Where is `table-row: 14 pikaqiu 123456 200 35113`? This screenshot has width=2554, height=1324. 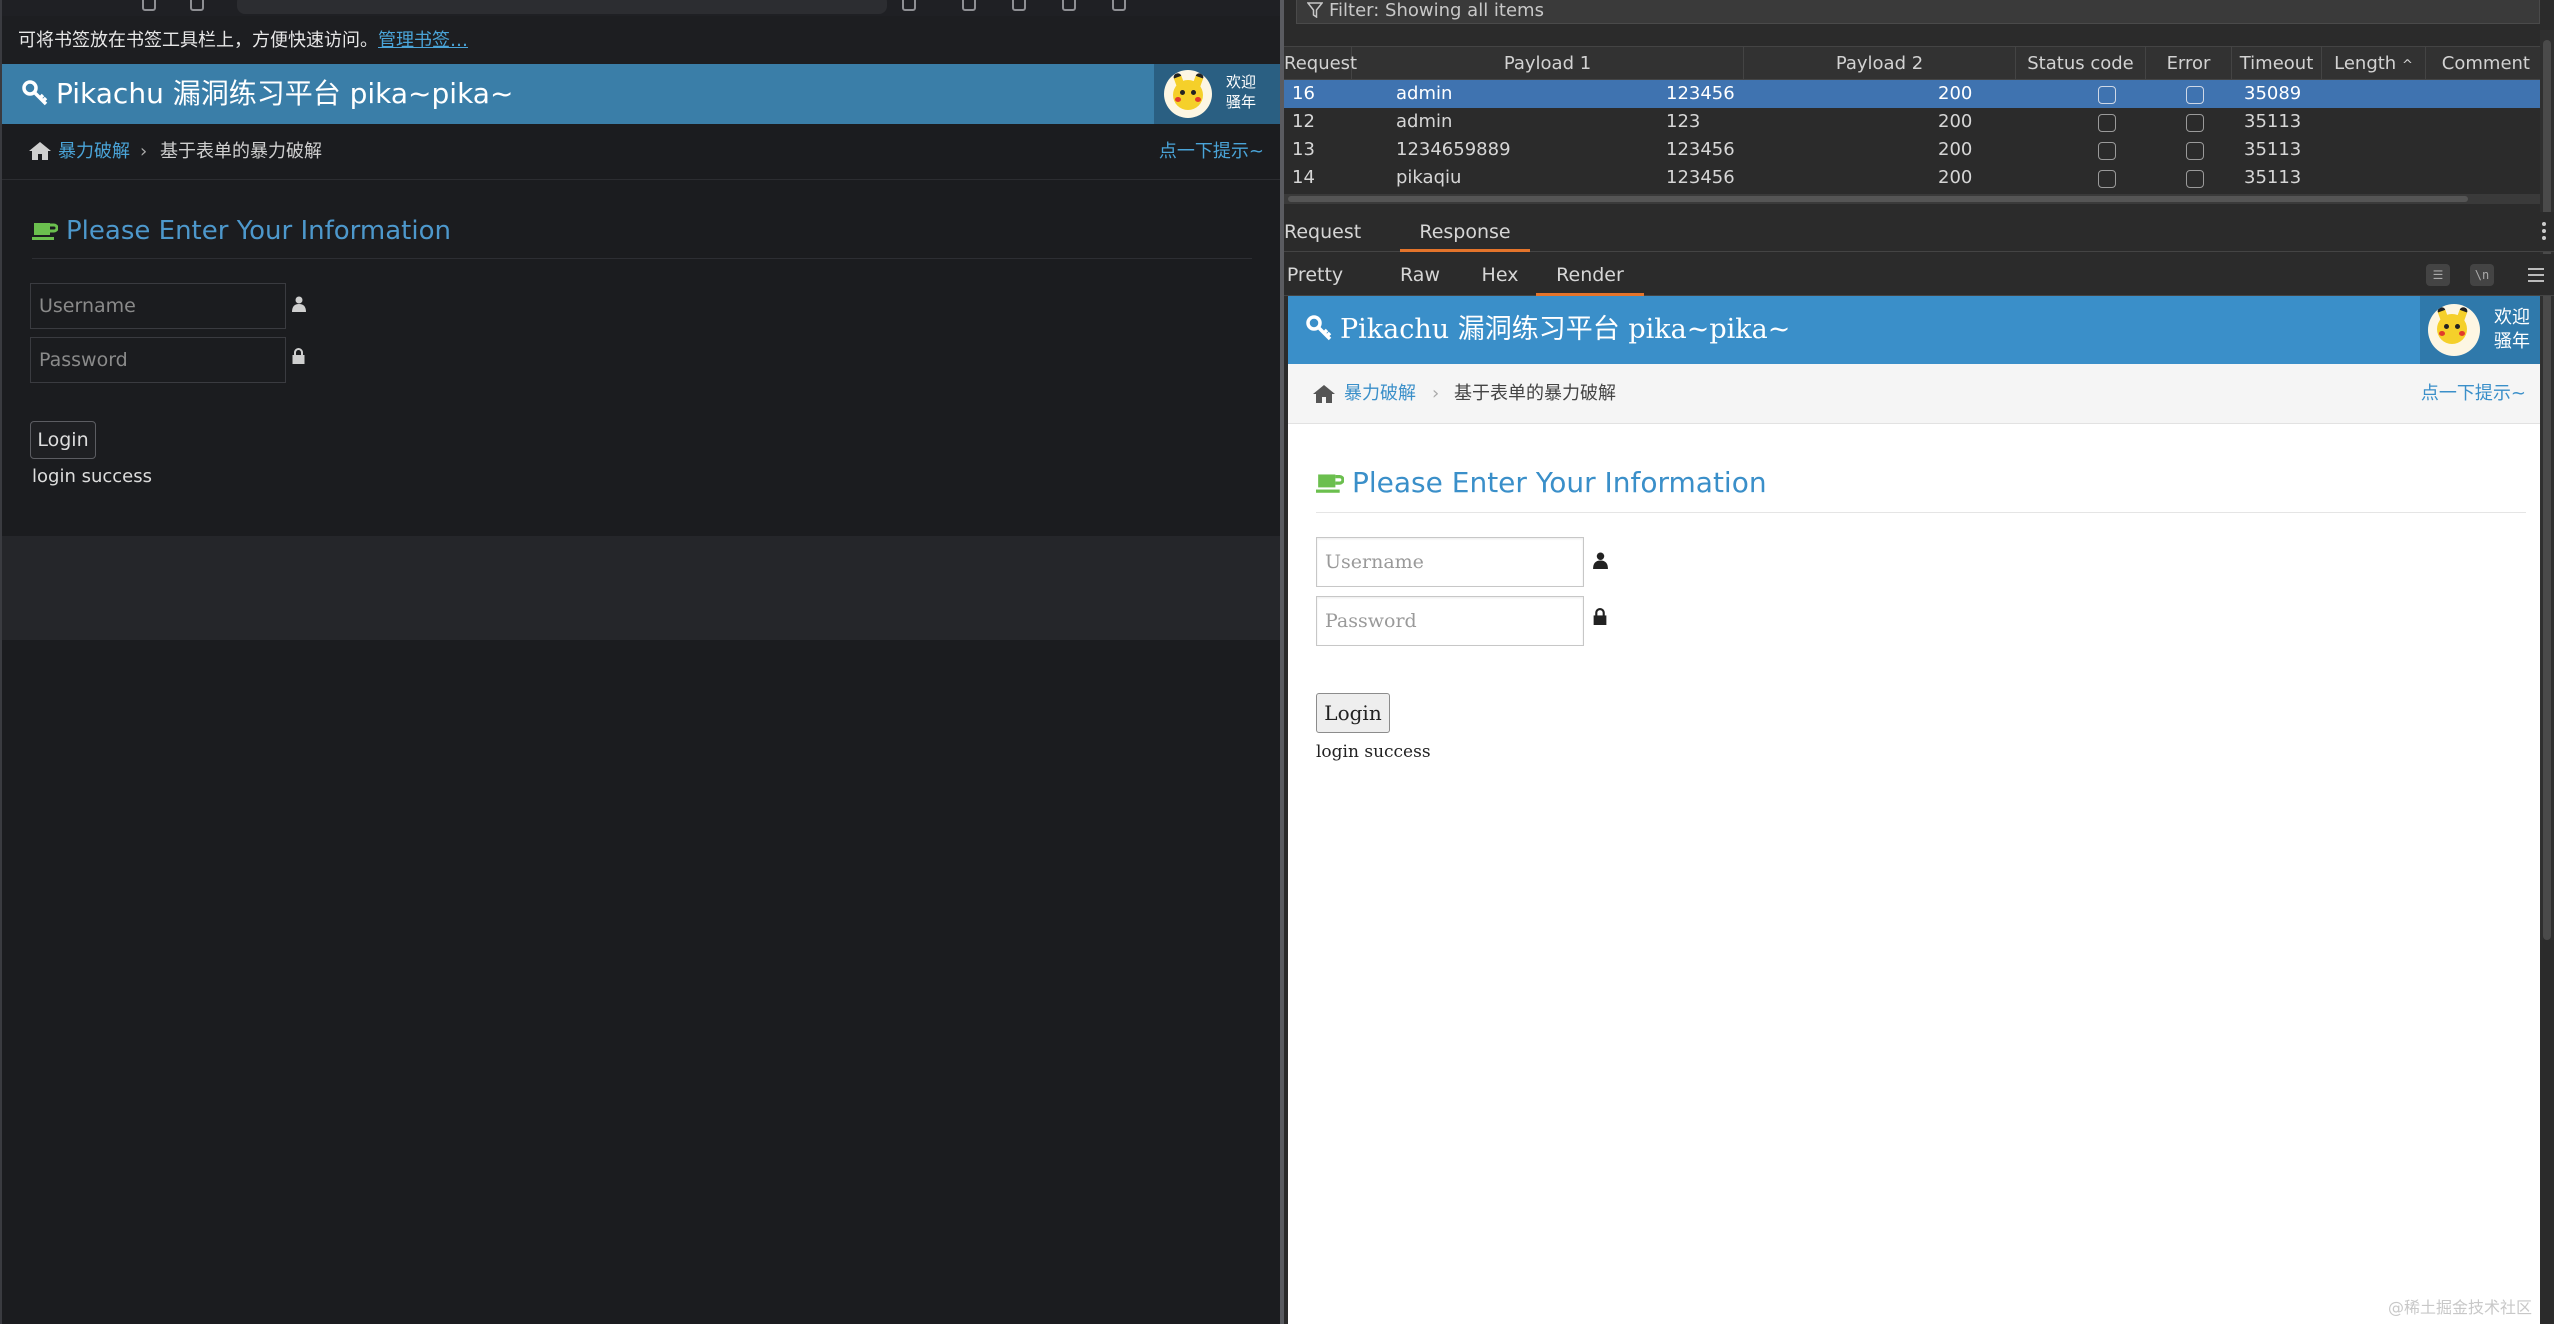 table-row: 14 pikaqiu 123456 200 35113 is located at coordinates (1912, 178).